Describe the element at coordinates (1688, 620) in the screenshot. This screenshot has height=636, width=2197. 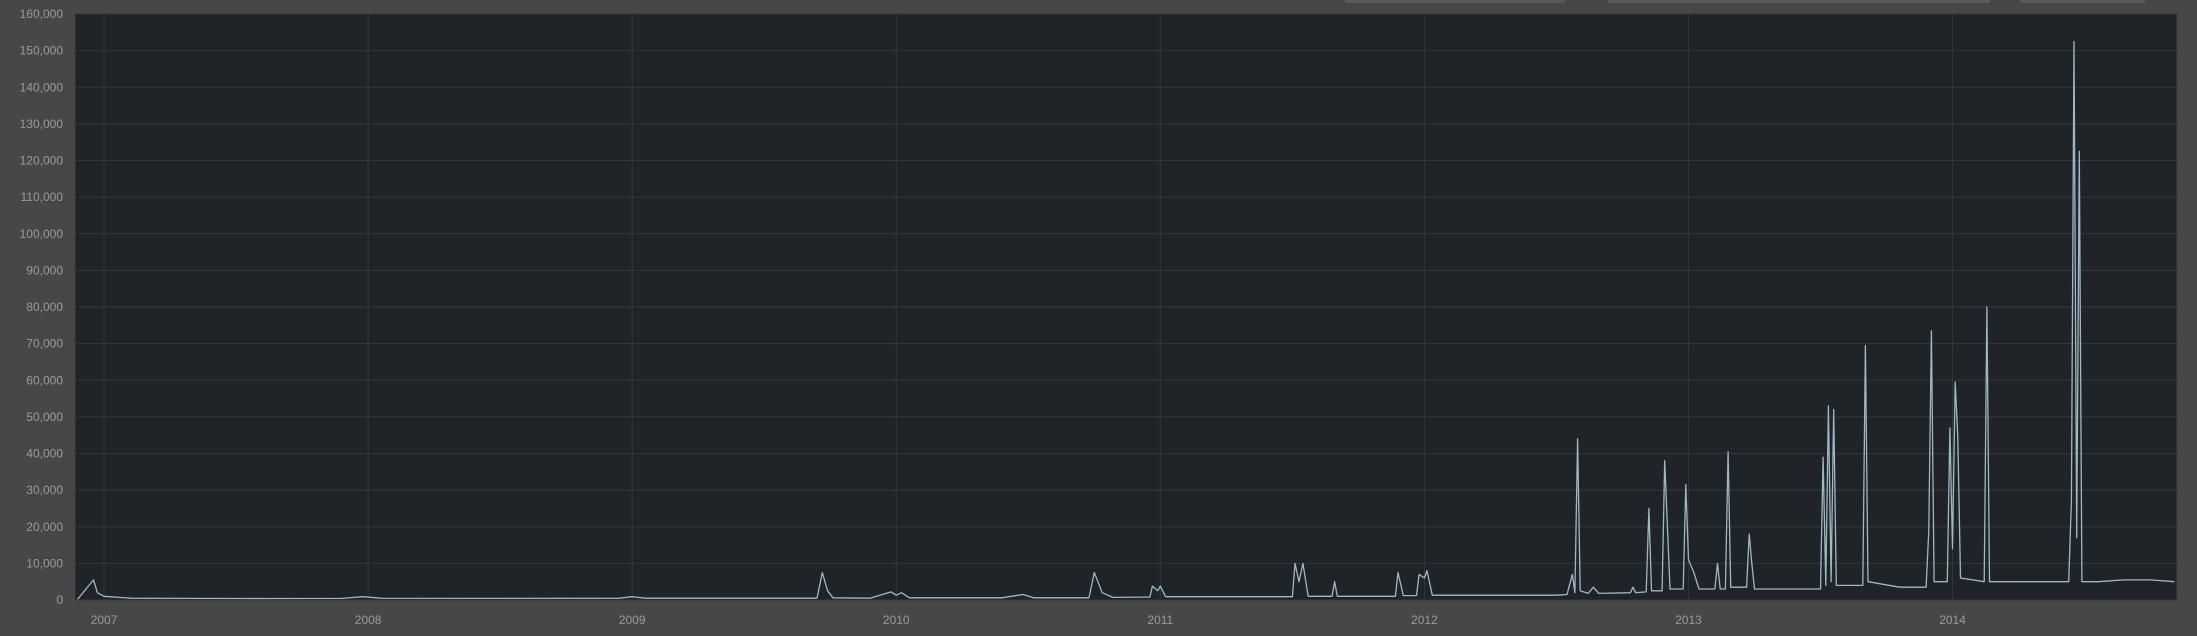
I see `x-tick-label: 2013` at that location.